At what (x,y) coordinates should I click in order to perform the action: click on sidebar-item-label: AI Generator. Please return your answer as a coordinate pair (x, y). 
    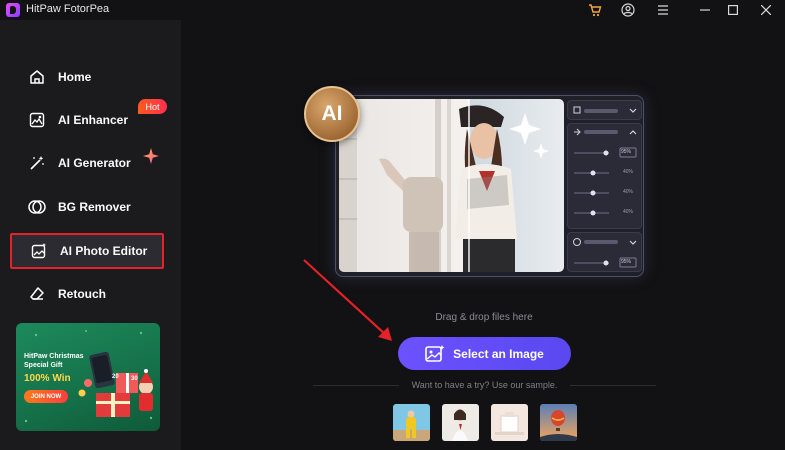
    Looking at the image, I should click on (94, 163).